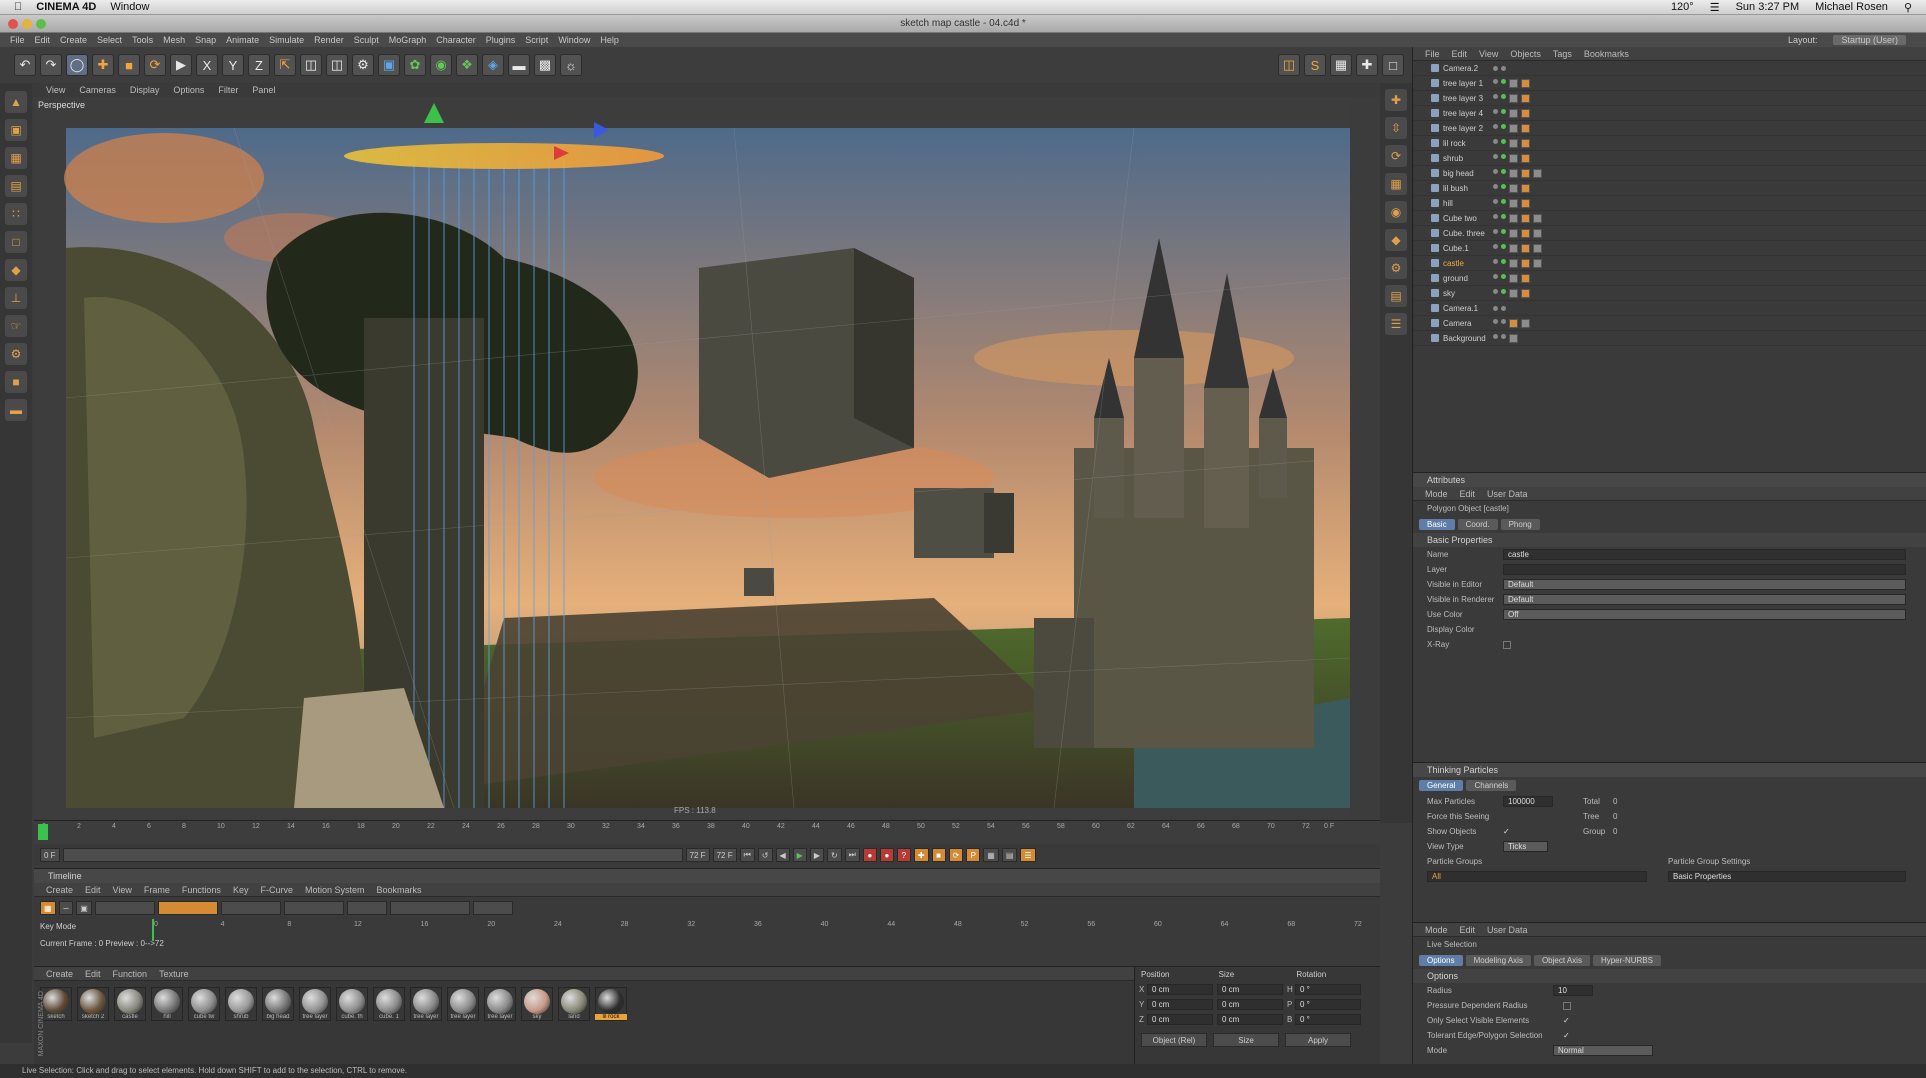 Image resolution: width=1926 pixels, height=1078 pixels. What do you see at coordinates (545, 65) in the screenshot?
I see `camera-icon: ▩` at bounding box center [545, 65].